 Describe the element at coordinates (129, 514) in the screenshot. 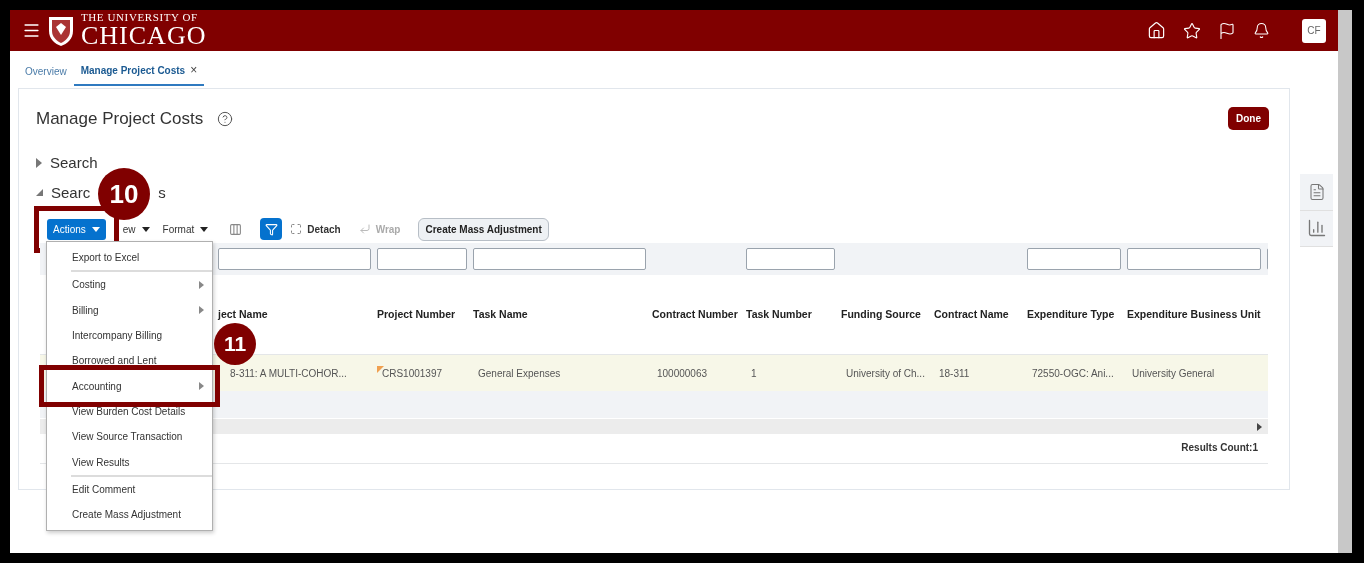

I see `menu-item: Create Mass Adjustment` at that location.